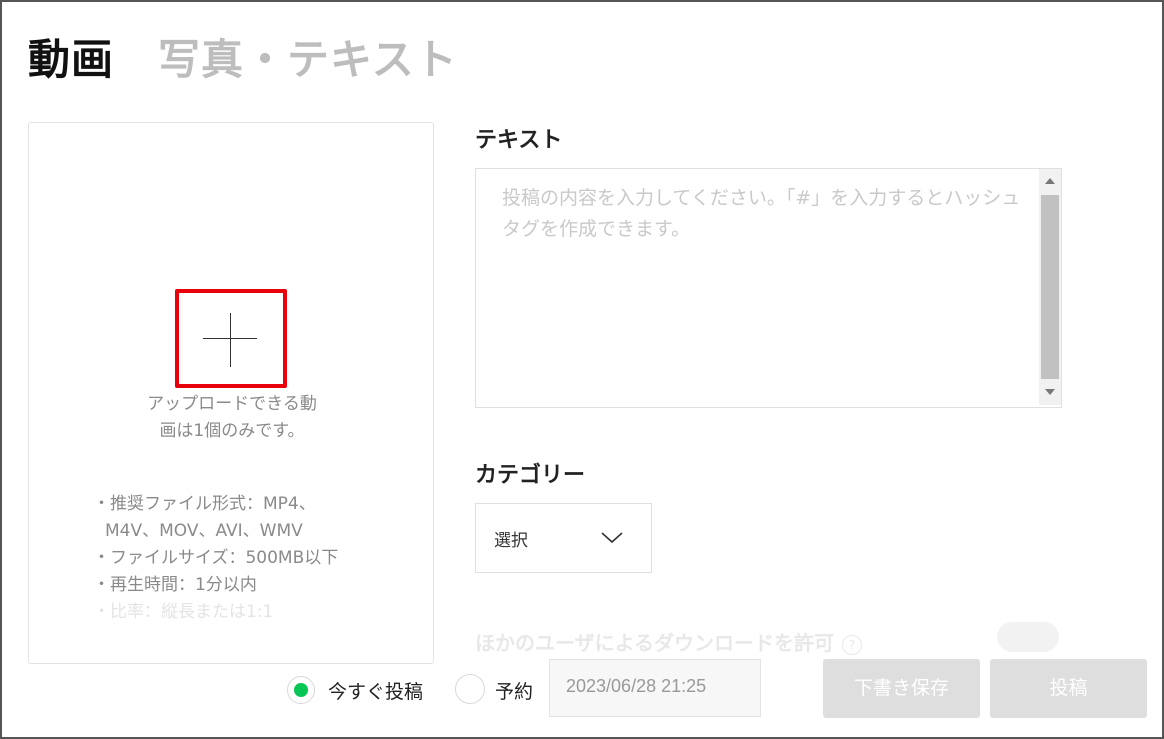 The height and width of the screenshot is (739, 1164). Describe the element at coordinates (655, 688) in the screenshot. I see `schedule-datetime-field: 2023/06/28 21:25` at that location.